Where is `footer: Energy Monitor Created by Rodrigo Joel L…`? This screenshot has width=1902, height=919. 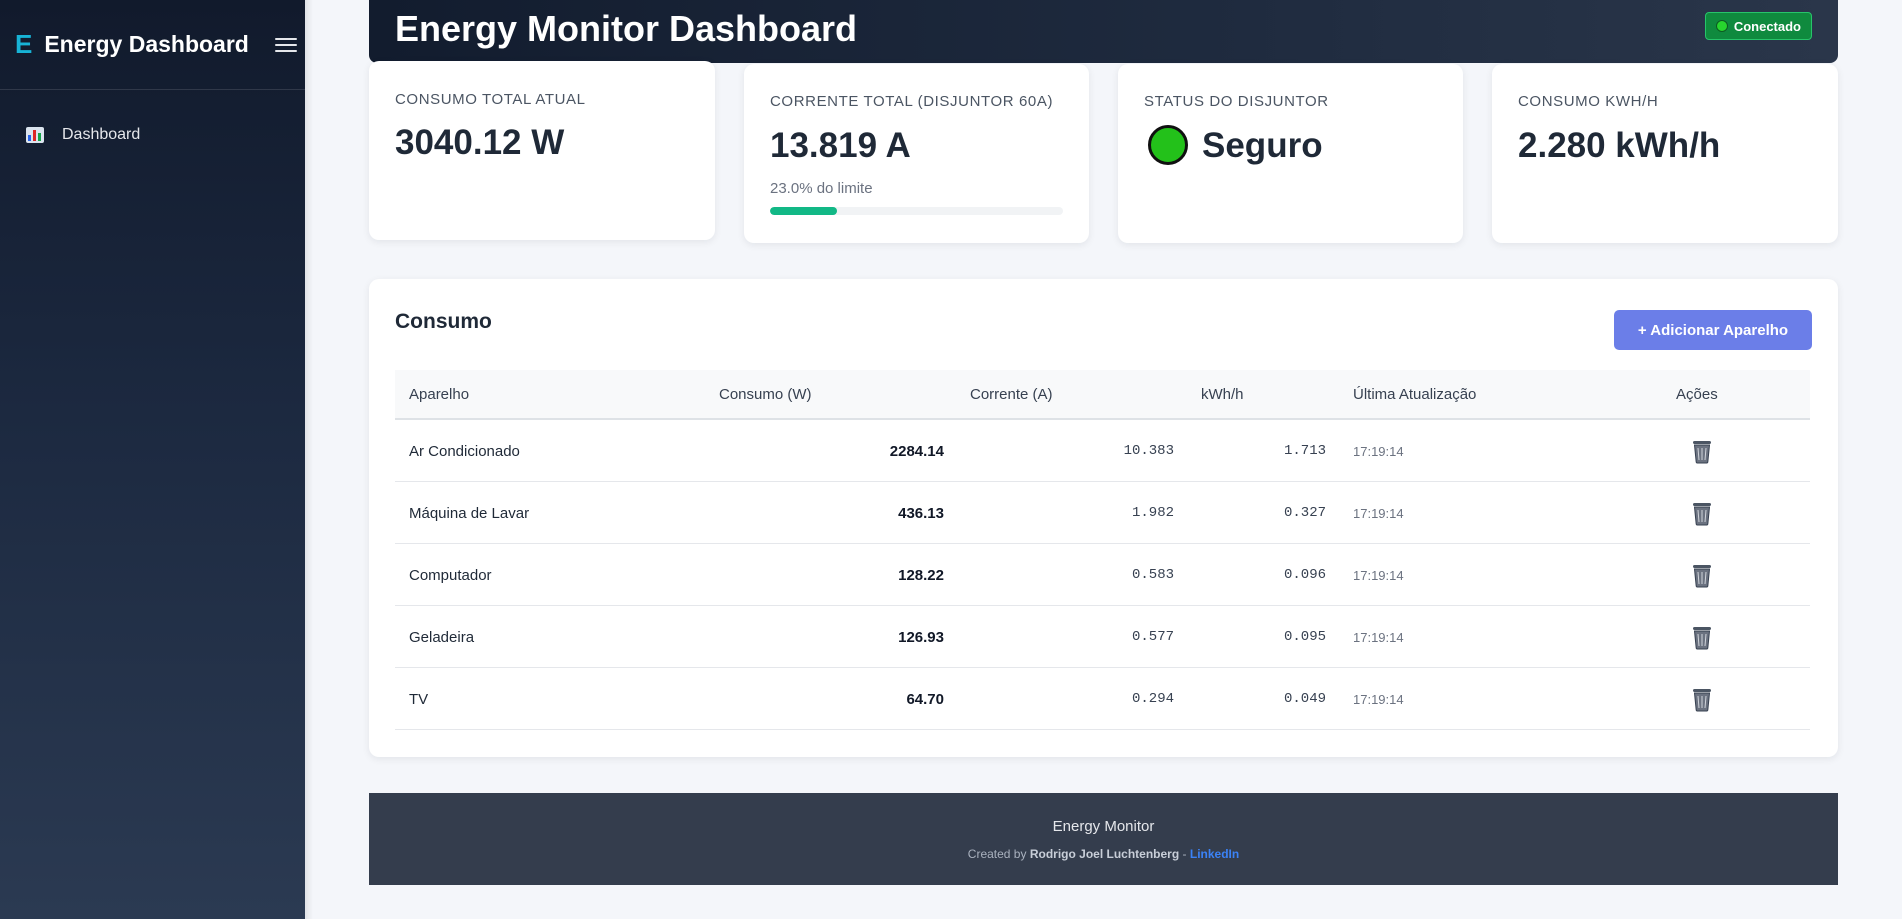 footer: Energy Monitor Created by Rodrigo Joel L… is located at coordinates (1103, 839).